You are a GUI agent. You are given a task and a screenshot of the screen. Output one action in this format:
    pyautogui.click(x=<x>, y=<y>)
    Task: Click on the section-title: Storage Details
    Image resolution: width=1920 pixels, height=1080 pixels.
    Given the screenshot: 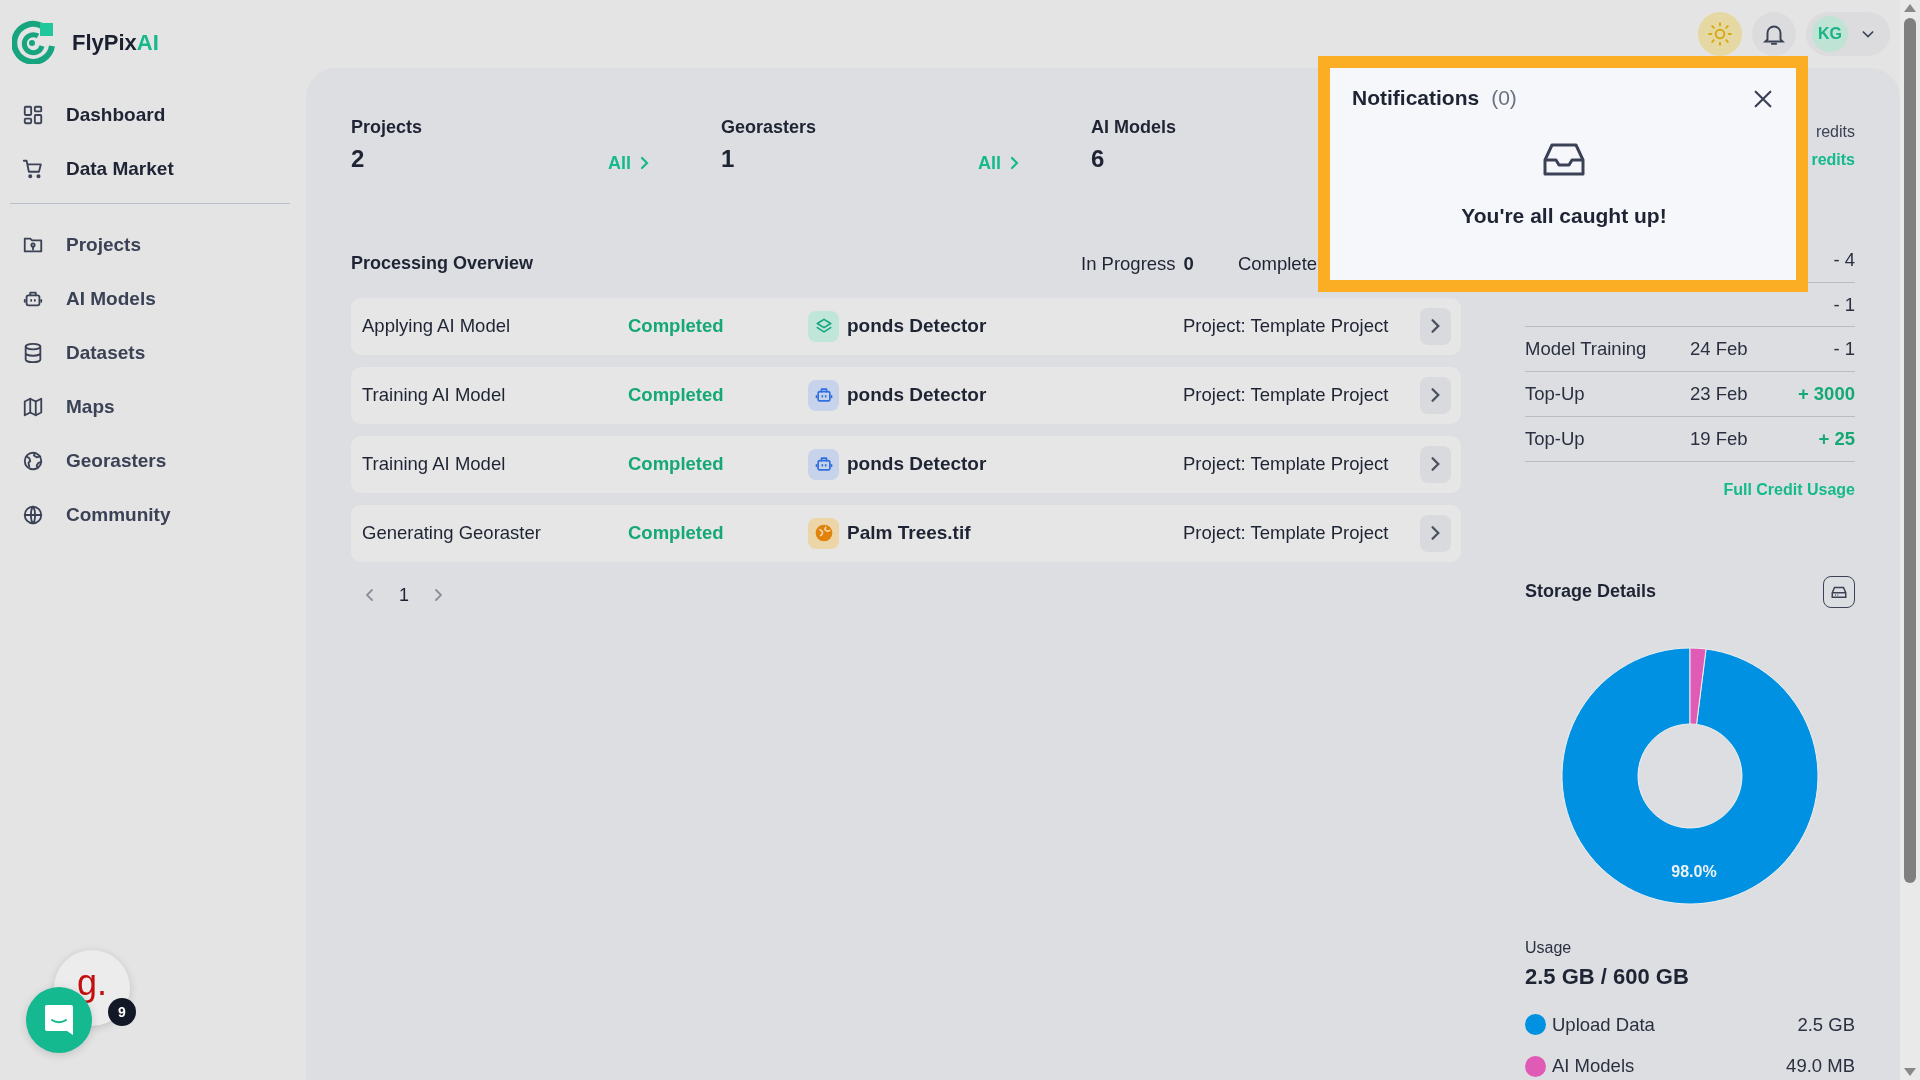 What is the action you would take?
    pyautogui.click(x=1591, y=591)
    